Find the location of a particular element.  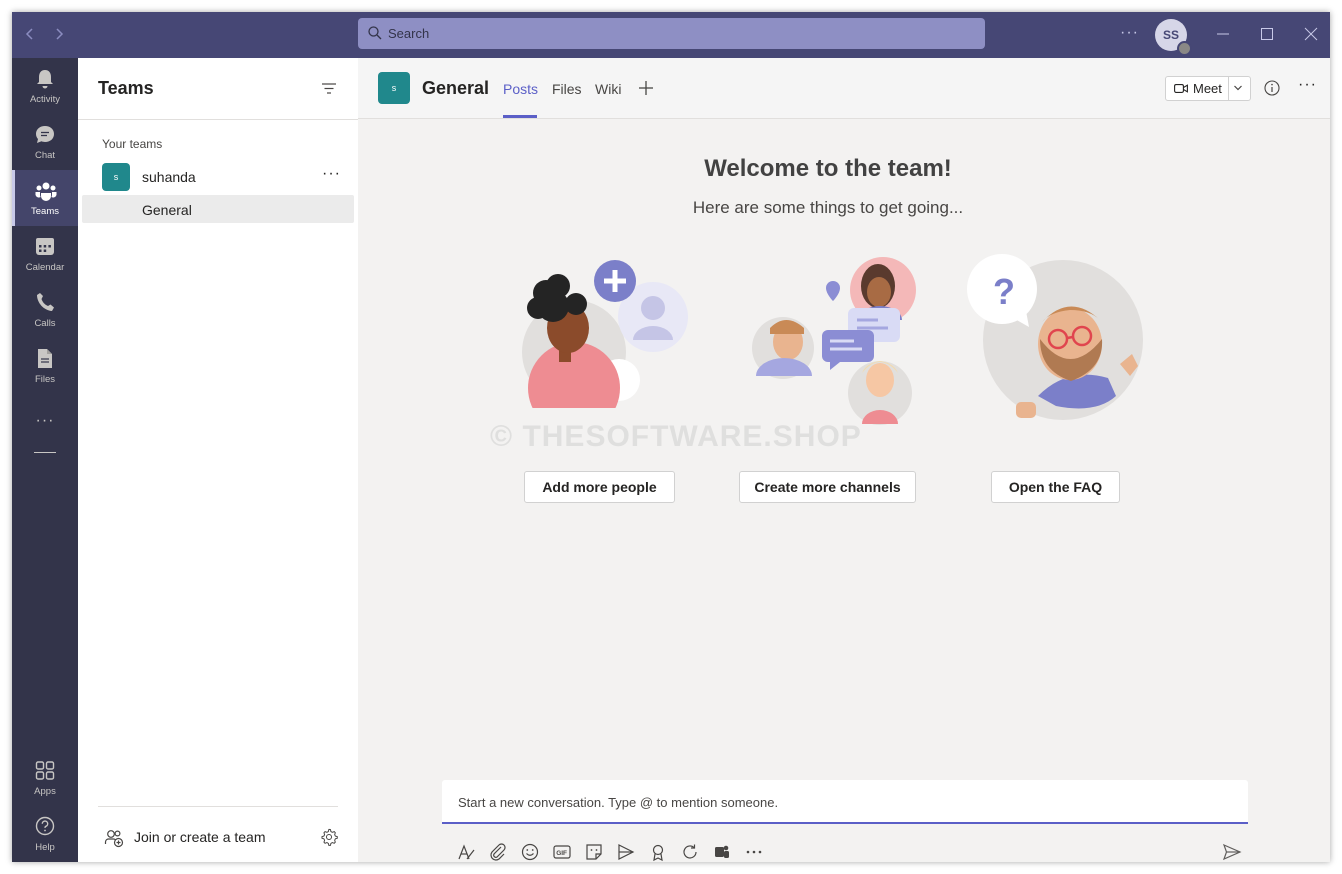

teams-icon is located at coordinates (46, 191).